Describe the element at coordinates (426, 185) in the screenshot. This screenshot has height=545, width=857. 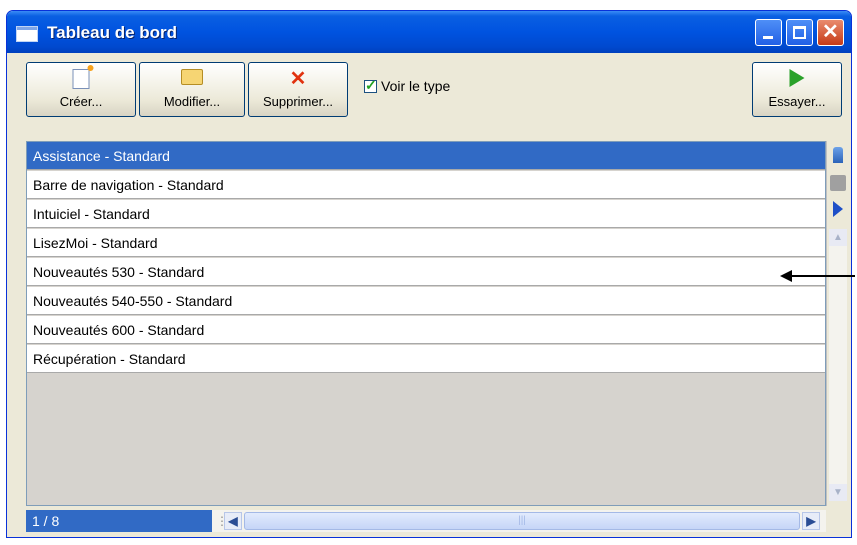
I see `list-item: Barre de navigation - Standard` at that location.